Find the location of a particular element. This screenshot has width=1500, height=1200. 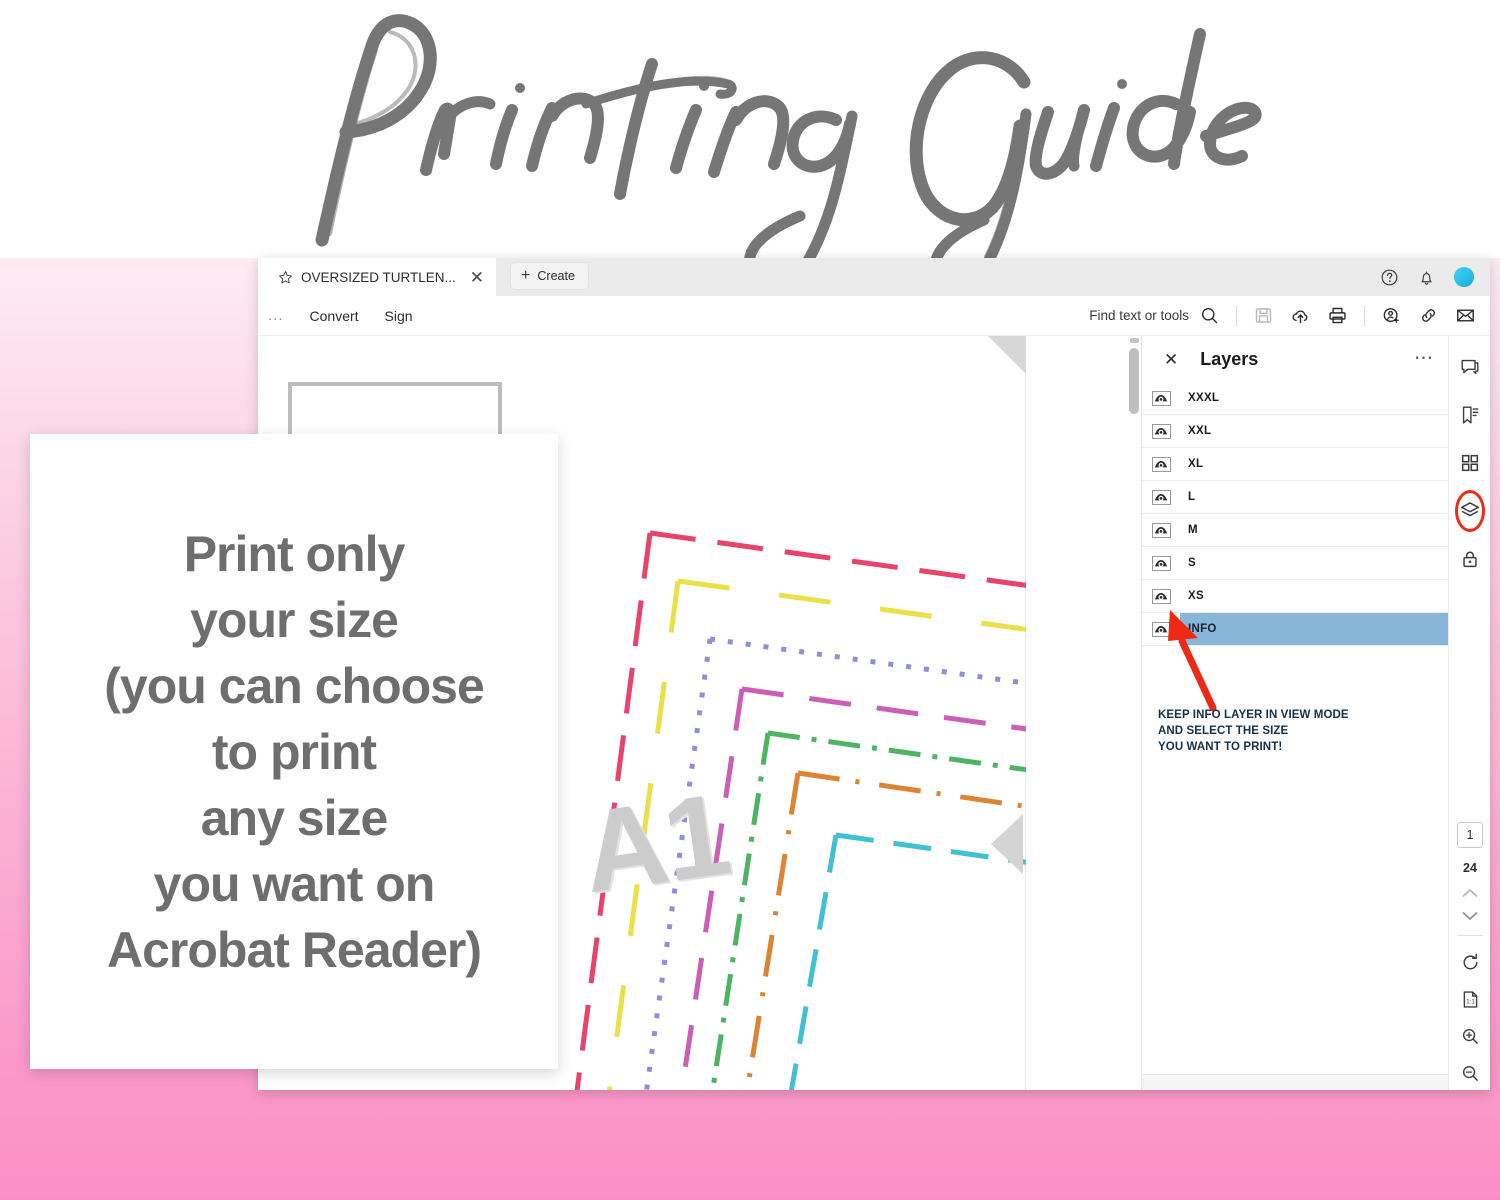

find-tools-control: Find text or tools is located at coordinates (1154, 315).